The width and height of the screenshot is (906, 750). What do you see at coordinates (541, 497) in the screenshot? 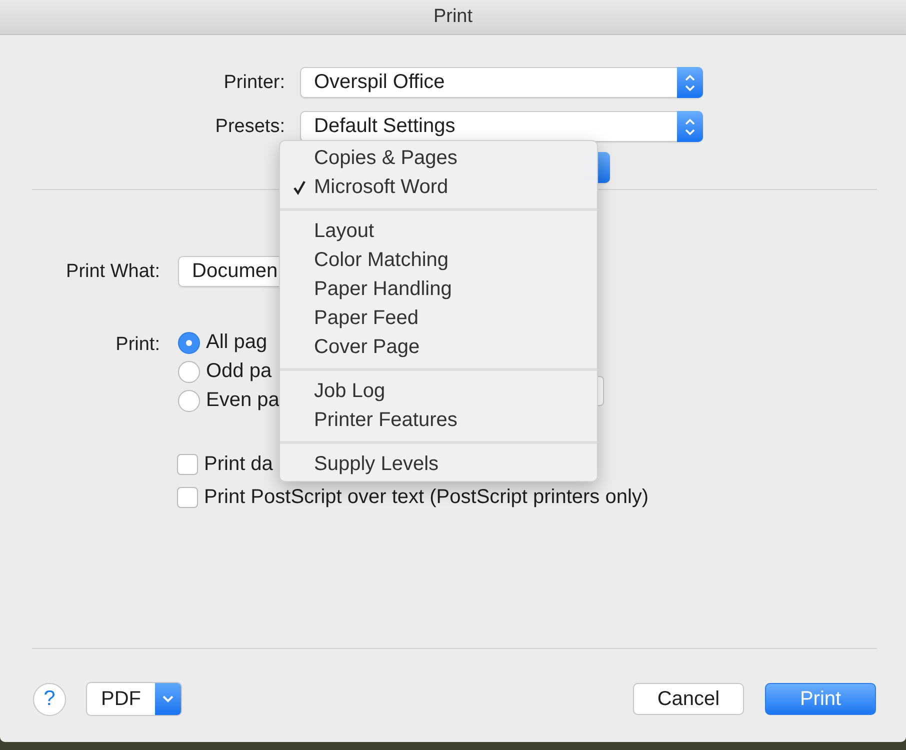
I see `option-checkbox: Print PostScript over text (PostScript printers only)` at bounding box center [541, 497].